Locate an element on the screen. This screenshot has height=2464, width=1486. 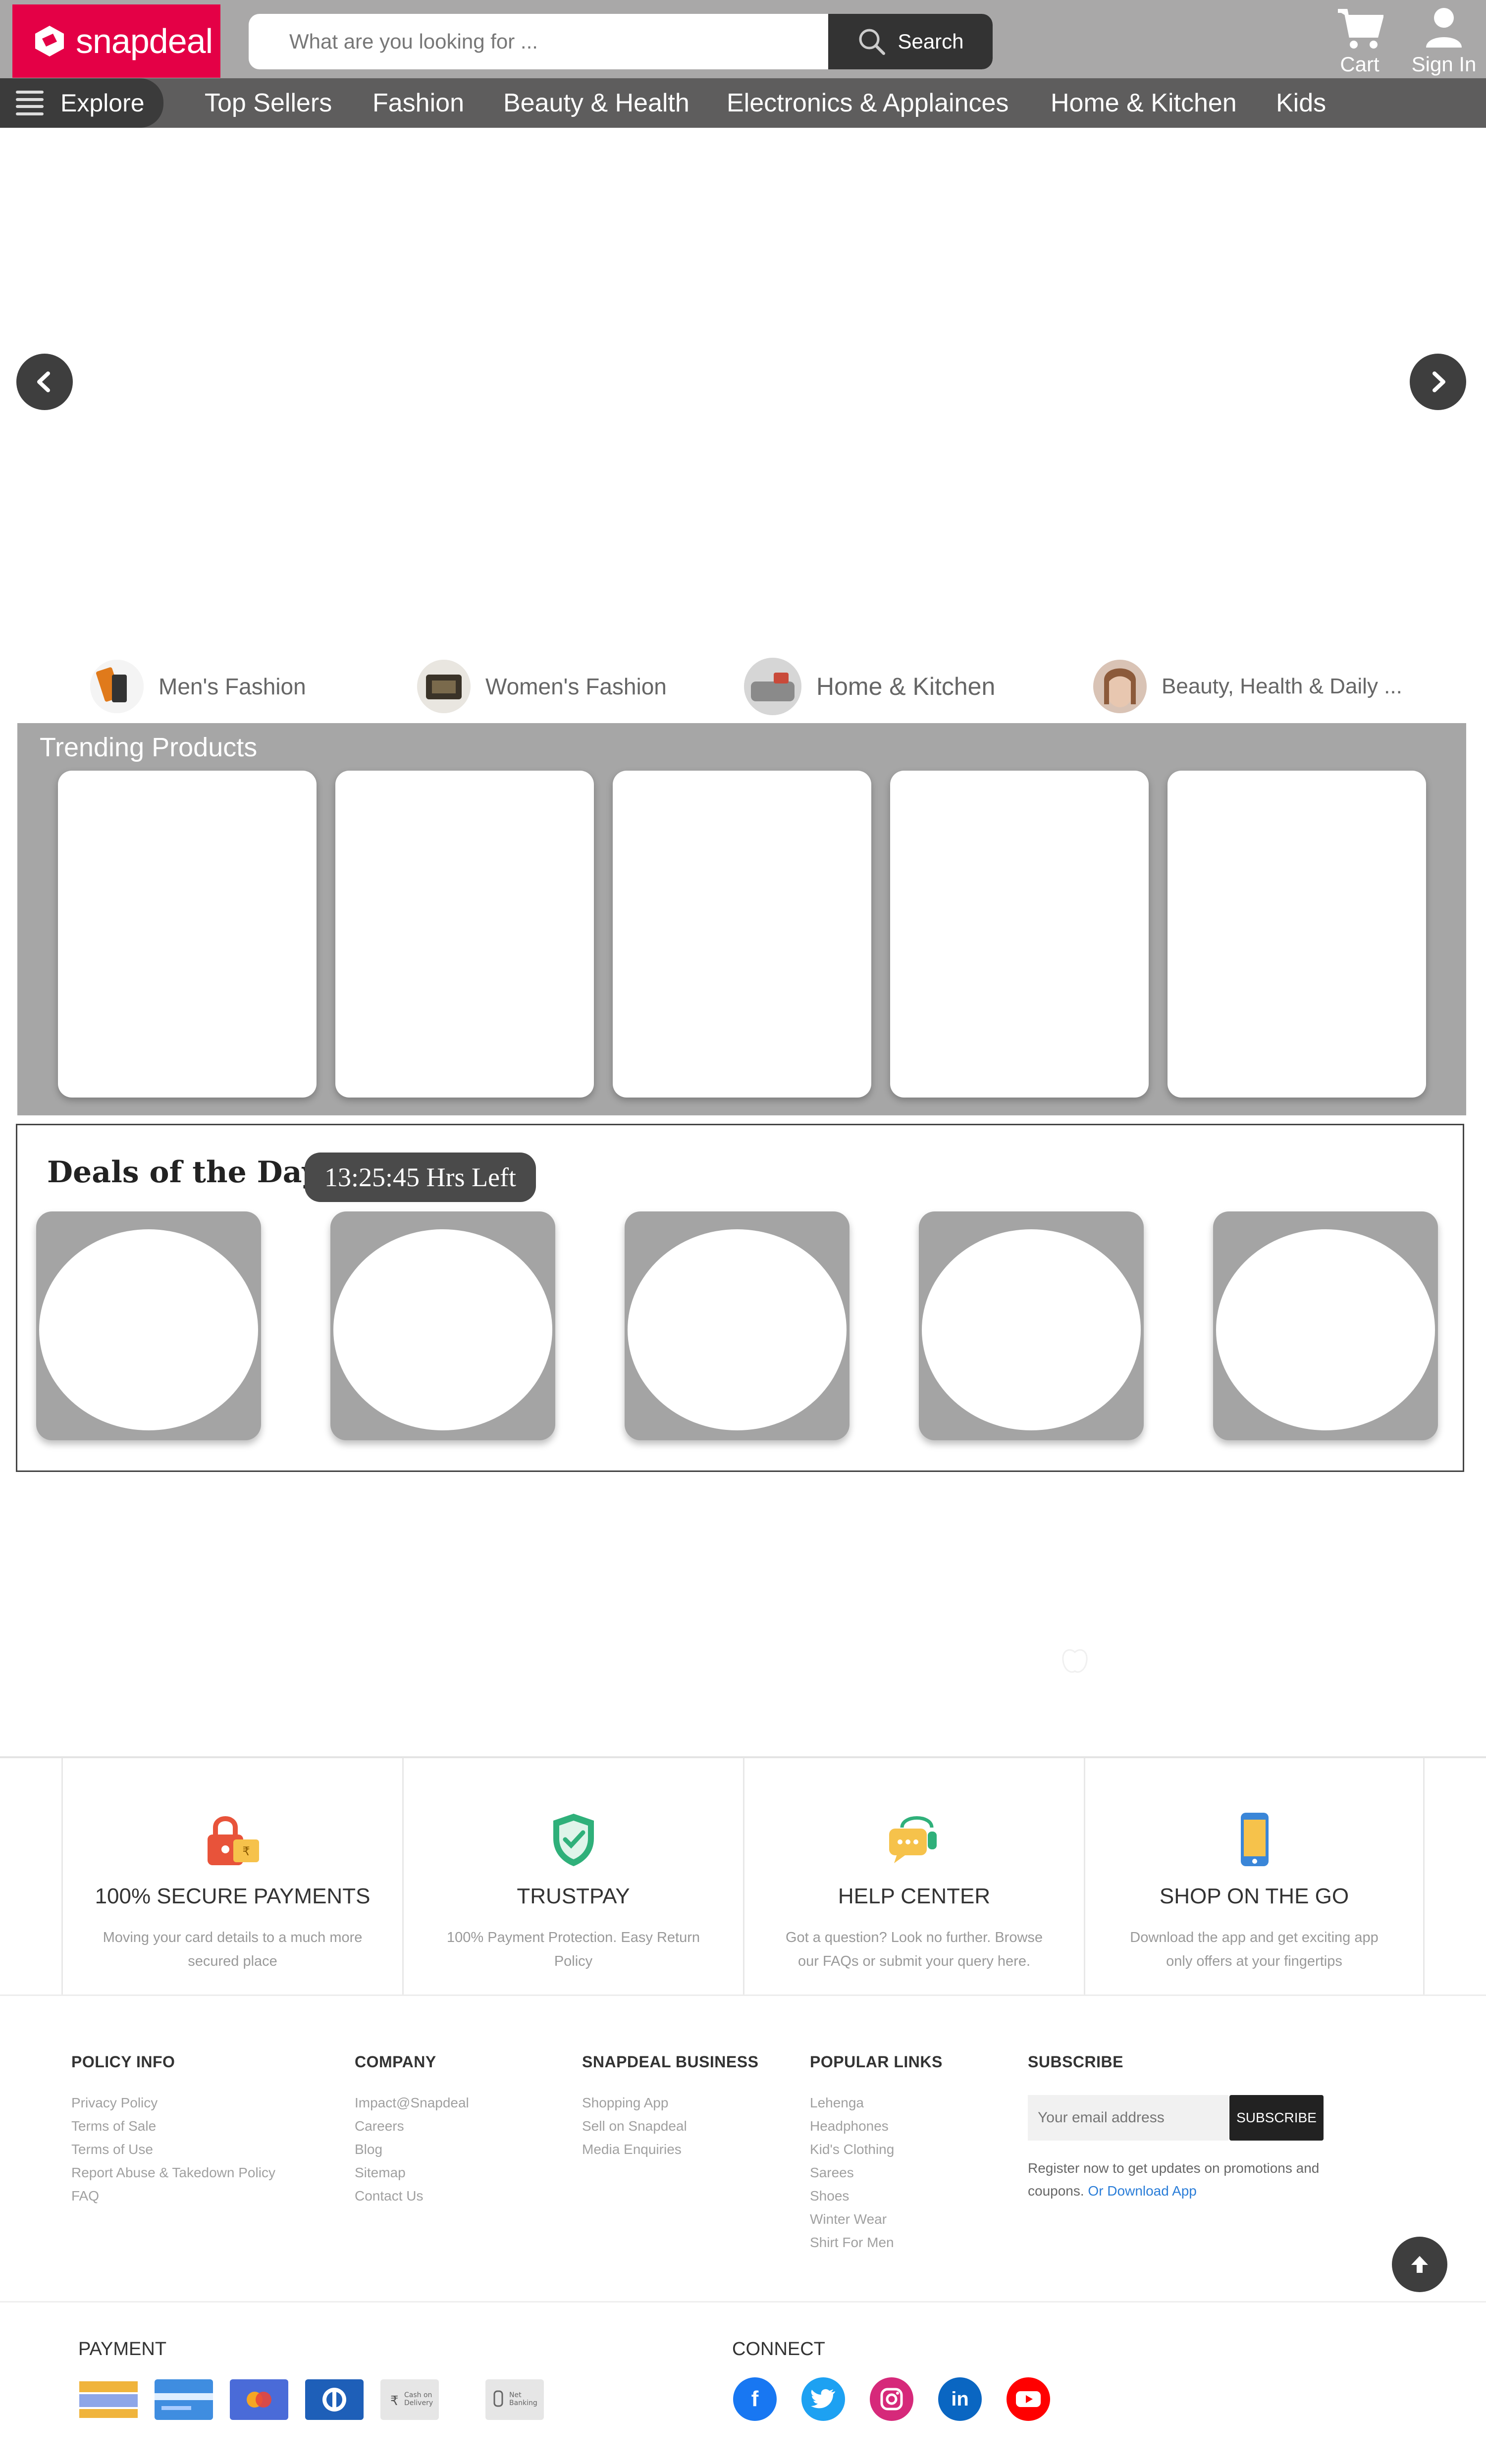
search-input is located at coordinates (548, 41).